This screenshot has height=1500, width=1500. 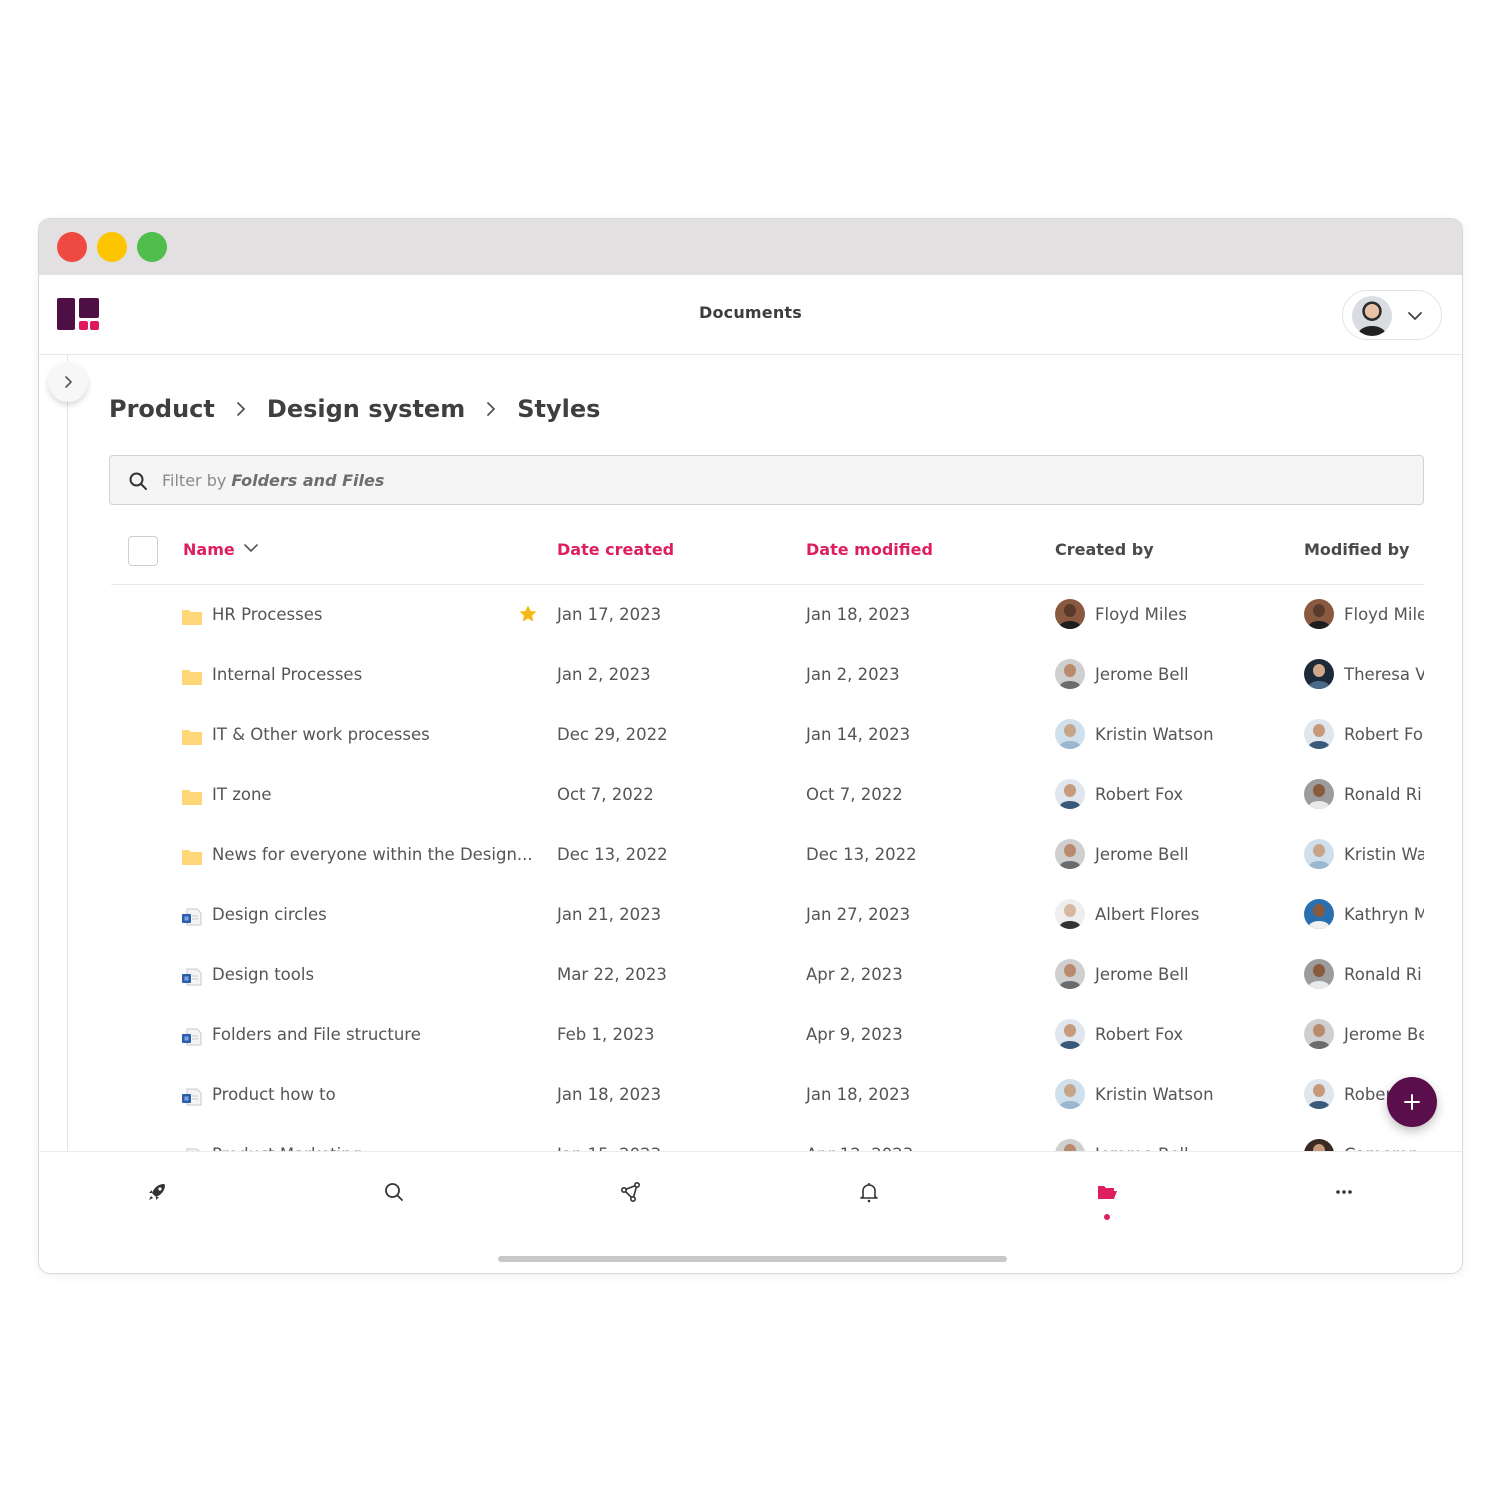 I want to click on item-name: IT zone, so click(x=242, y=794).